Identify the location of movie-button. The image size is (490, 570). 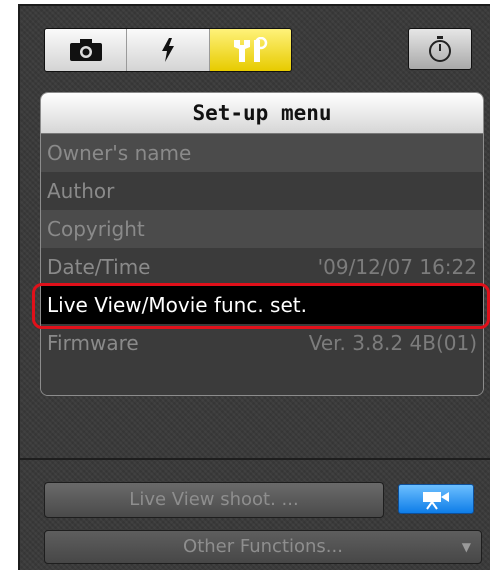
(436, 499).